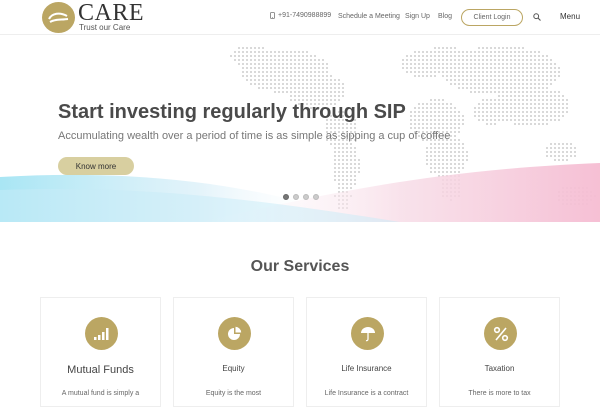 The height and width of the screenshot is (407, 600). What do you see at coordinates (100, 370) in the screenshot?
I see `service-title: Mutual Funds` at bounding box center [100, 370].